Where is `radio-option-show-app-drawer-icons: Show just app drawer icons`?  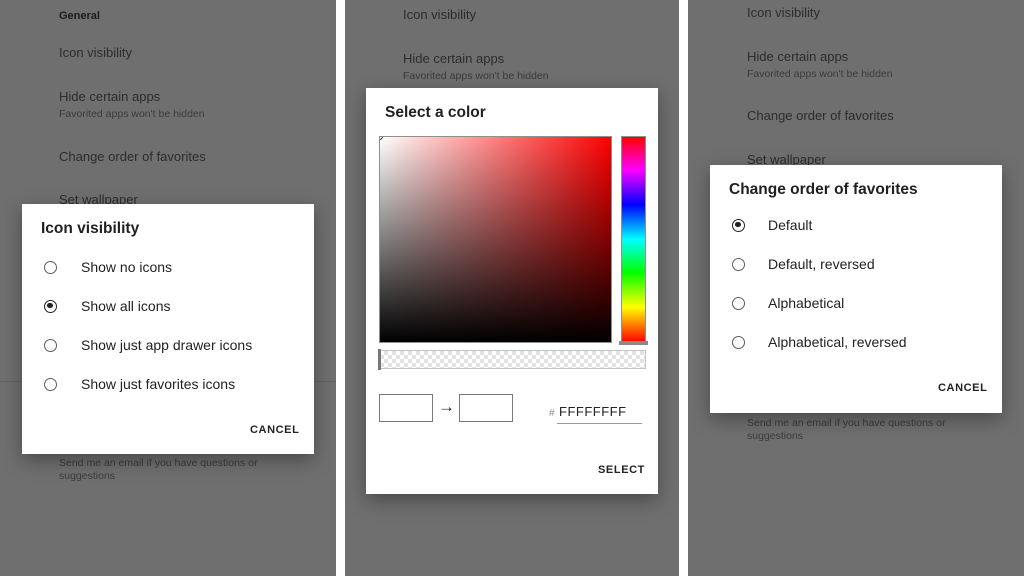 radio-option-show-app-drawer-icons: Show just app drawer icons is located at coordinates (168, 345).